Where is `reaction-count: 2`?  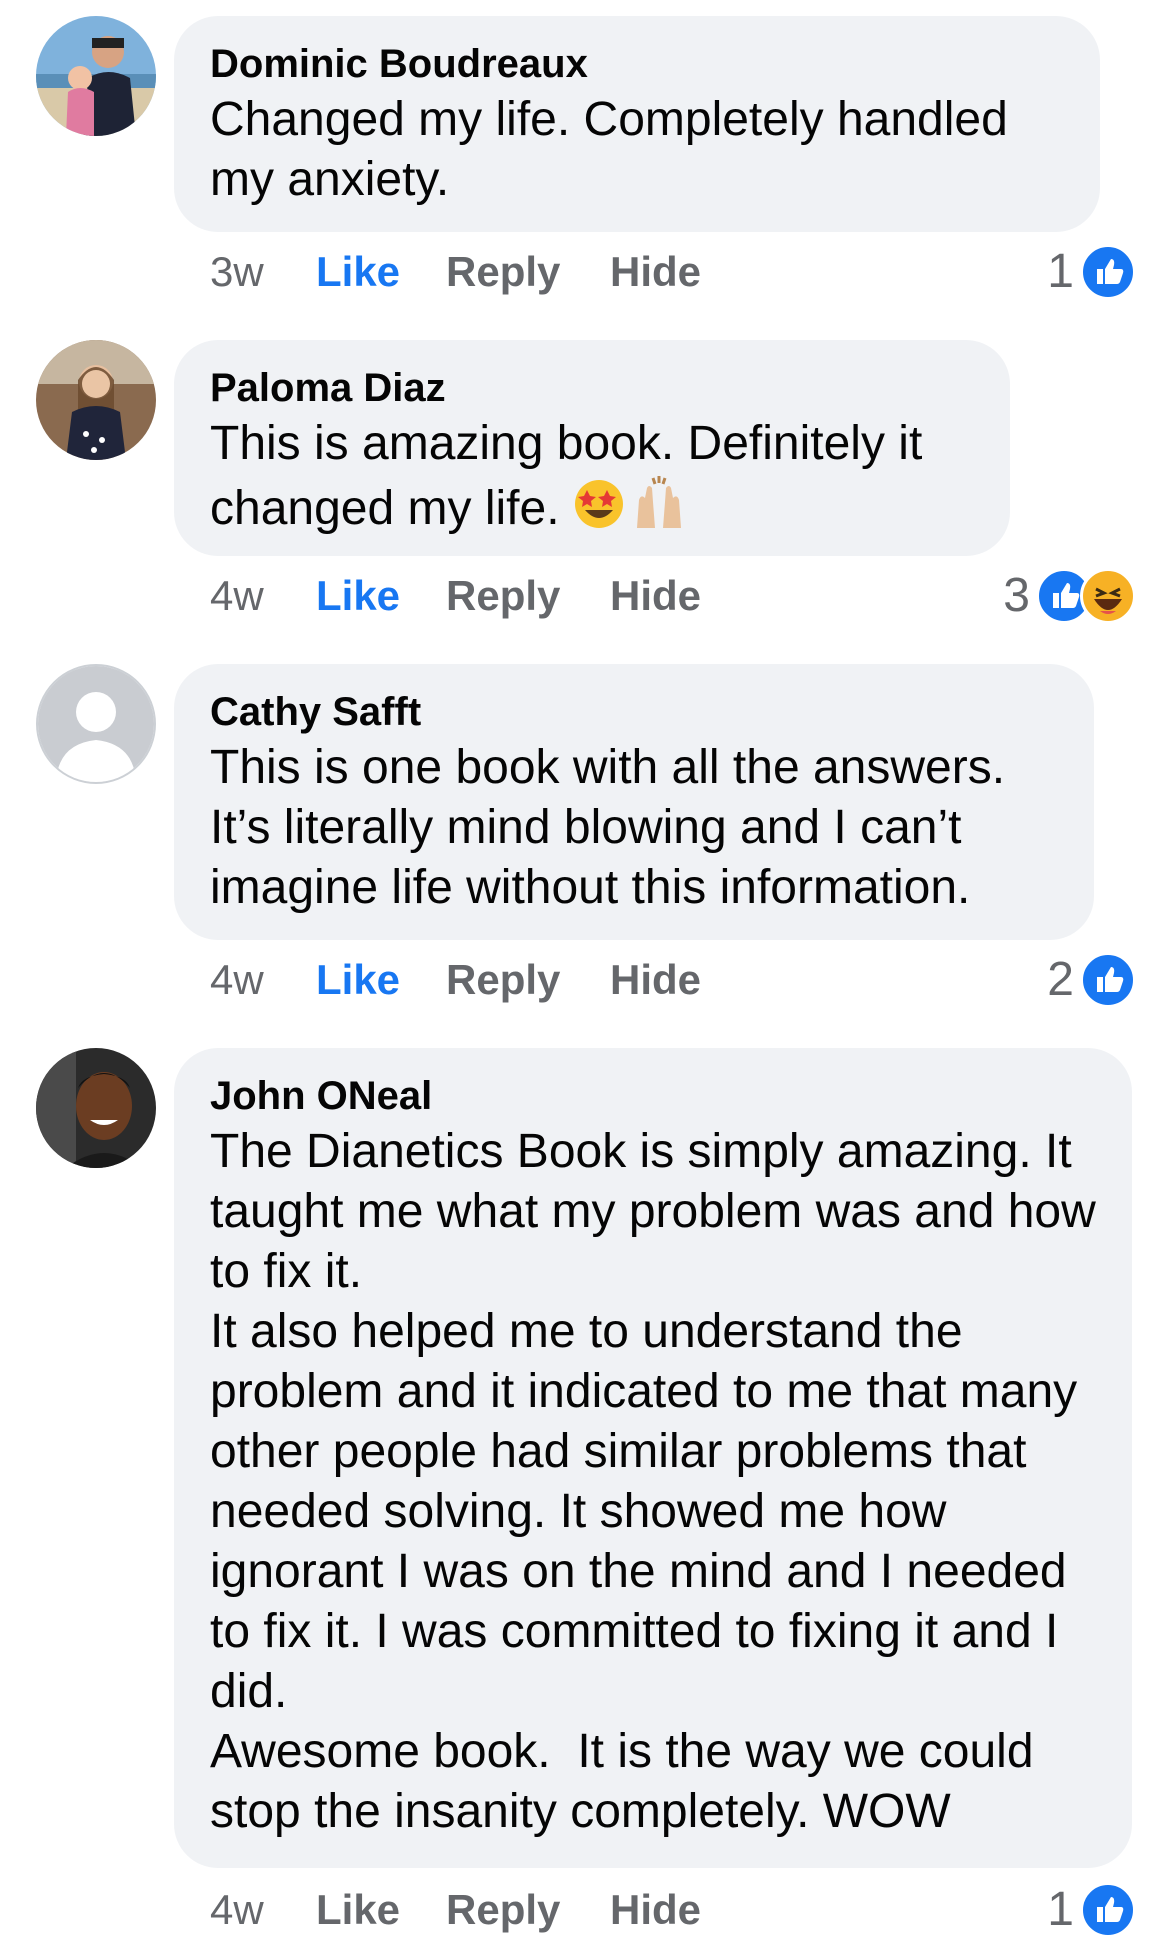 reaction-count: 2 is located at coordinates (1060, 979).